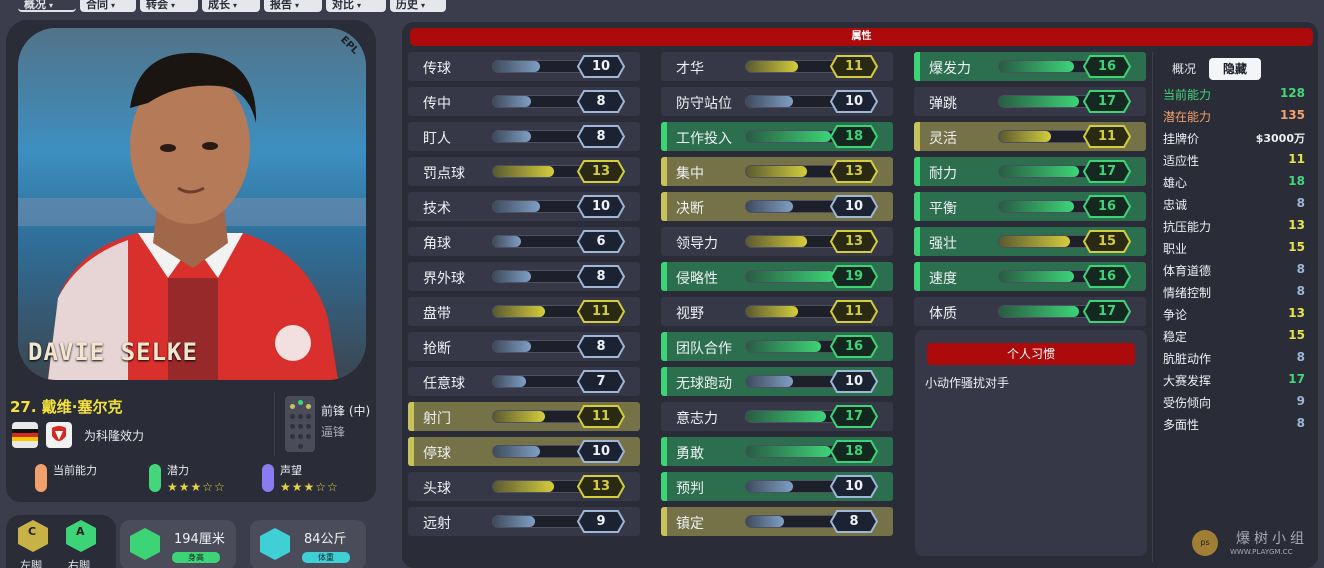 This screenshot has height=568, width=1324. I want to click on attr-row: 平衡 16, so click(1030, 206).